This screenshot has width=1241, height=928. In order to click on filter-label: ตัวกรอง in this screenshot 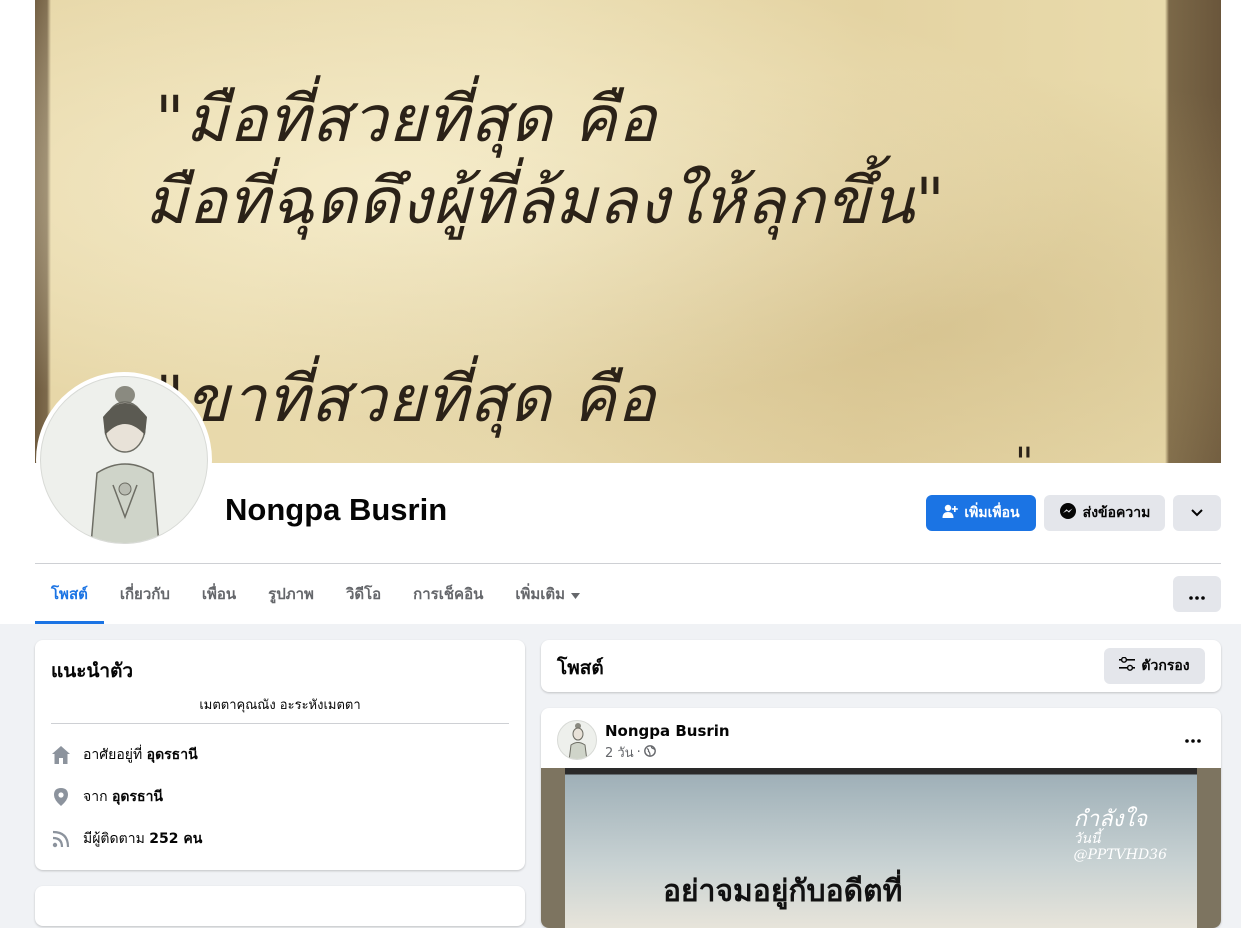, I will do `click(1165, 666)`.